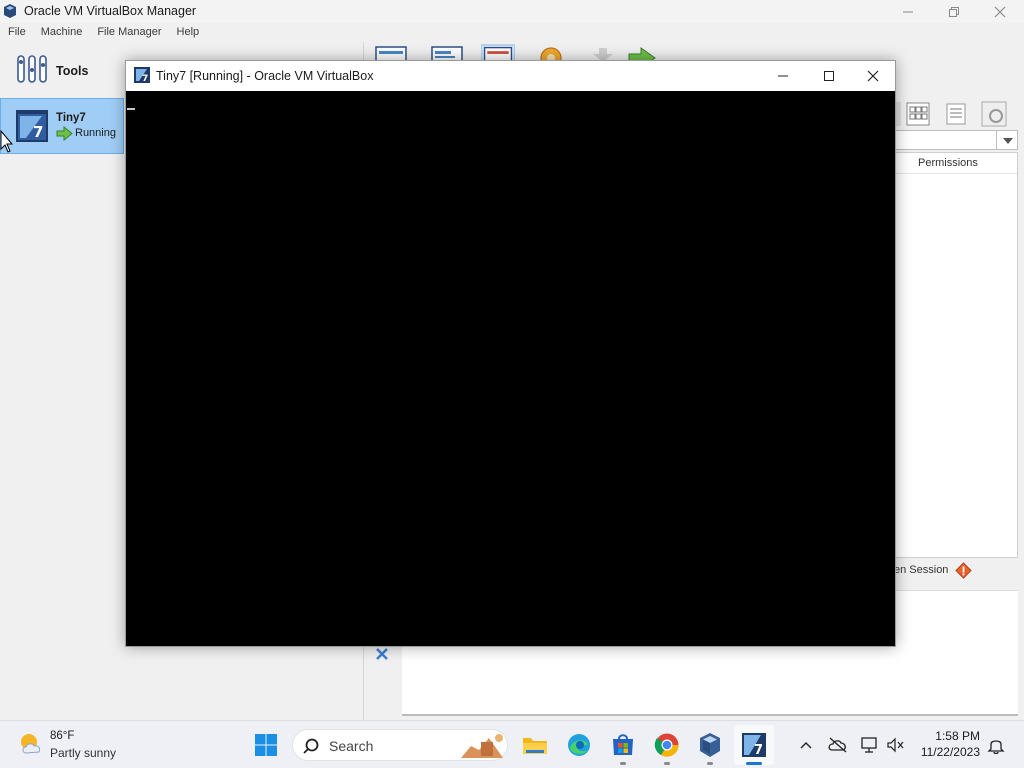 The image size is (1024, 768). Describe the element at coordinates (949, 736) in the screenshot. I see `clock-time: 1:58 PM` at that location.